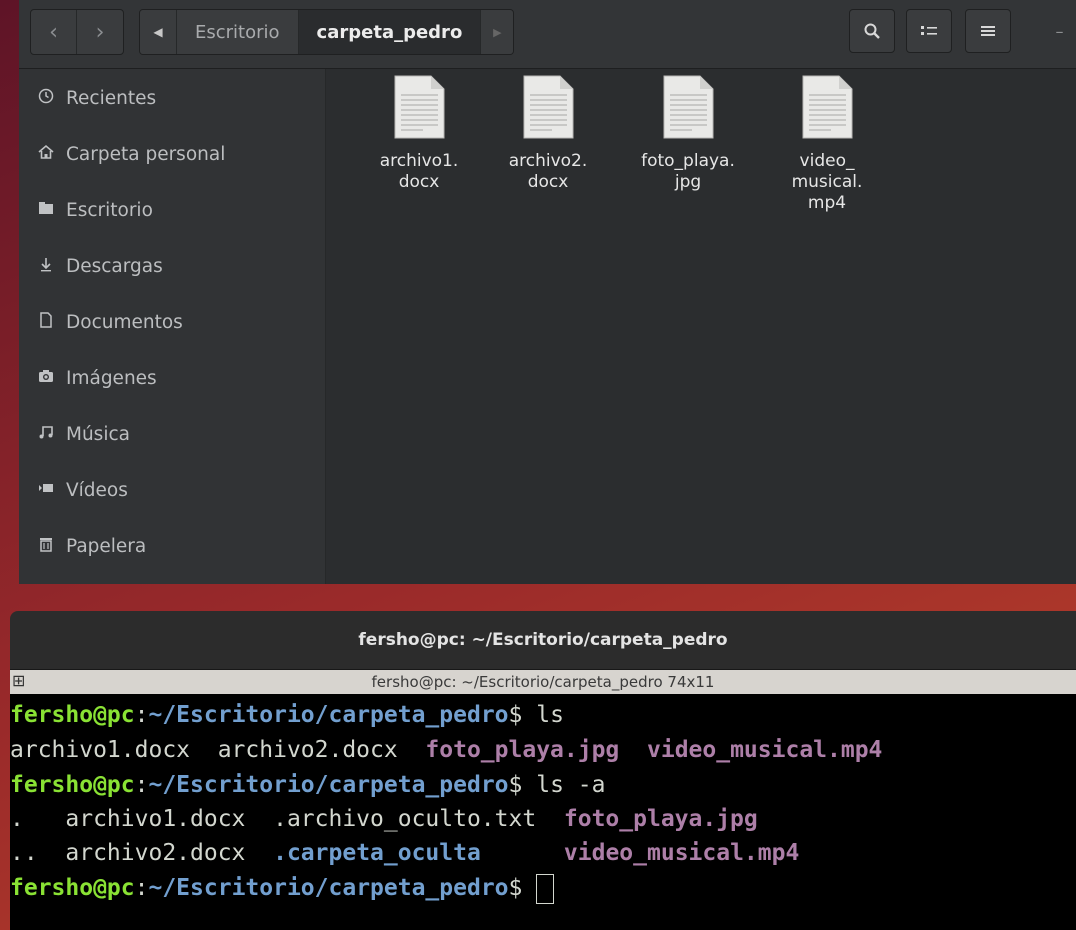  I want to click on command-text: ls, so click(550, 715).